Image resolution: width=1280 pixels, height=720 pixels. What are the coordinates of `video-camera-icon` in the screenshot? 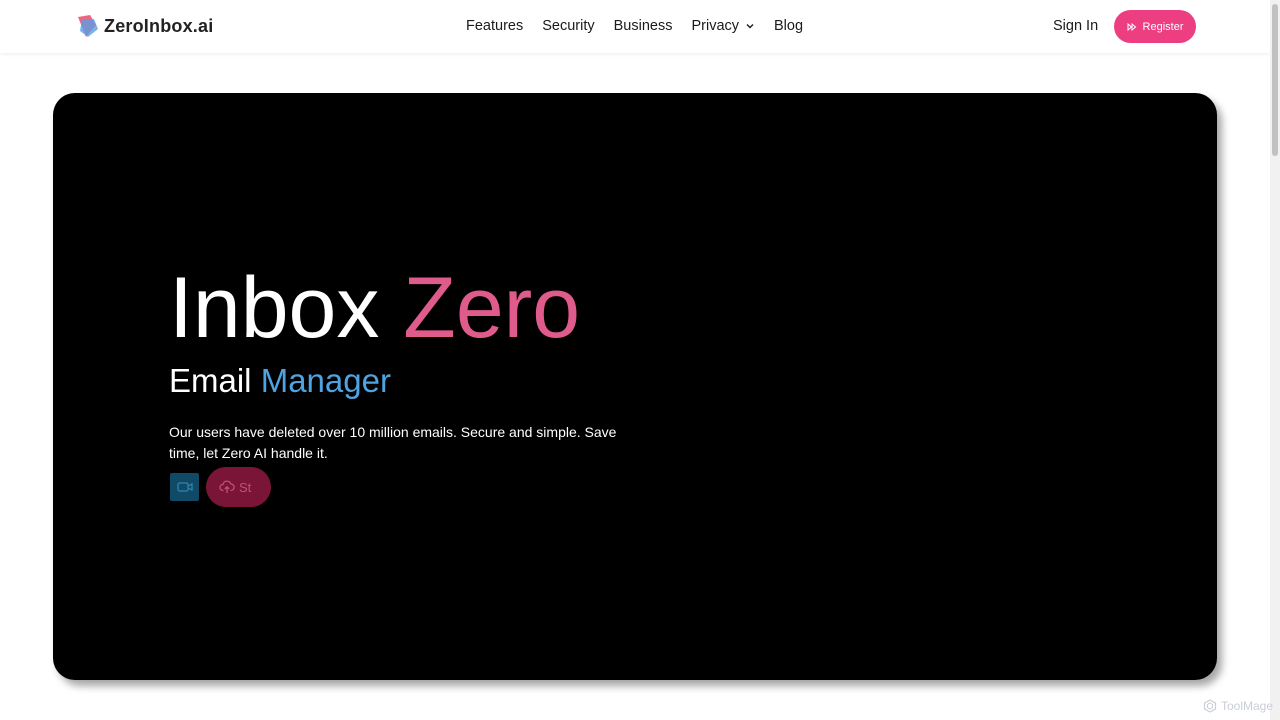 It's located at (184, 487).